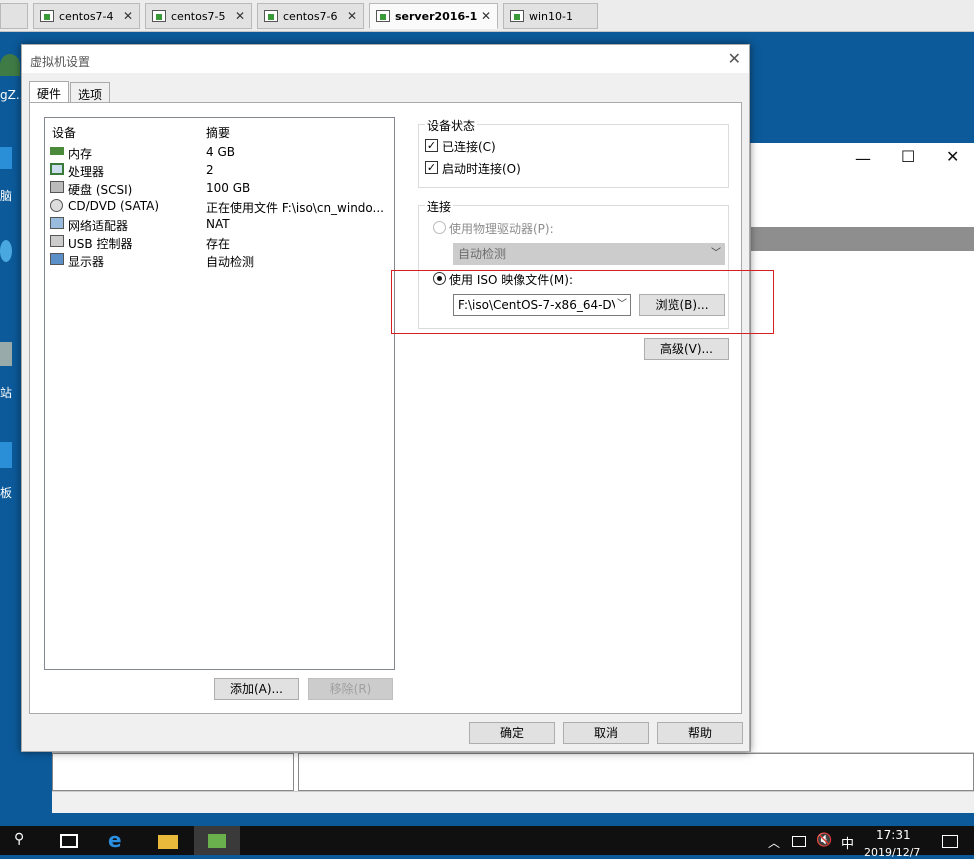  I want to click on tab-label: centos7-4, so click(86, 16).